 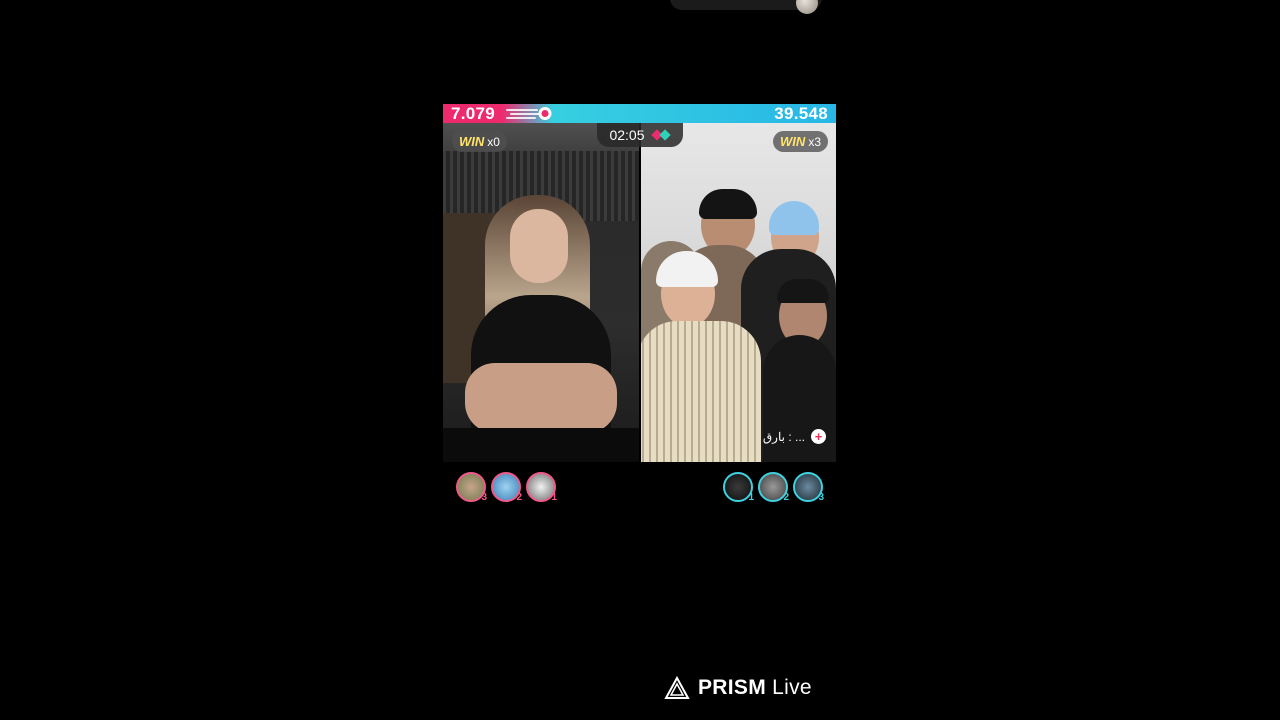 I want to click on prism-logo-icon, so click(x=677, y=687).